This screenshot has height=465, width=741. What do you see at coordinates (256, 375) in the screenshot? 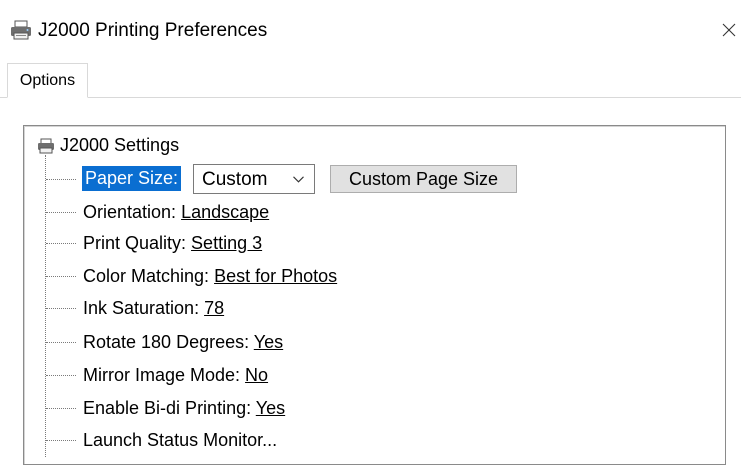
I see `setting-value: No` at bounding box center [256, 375].